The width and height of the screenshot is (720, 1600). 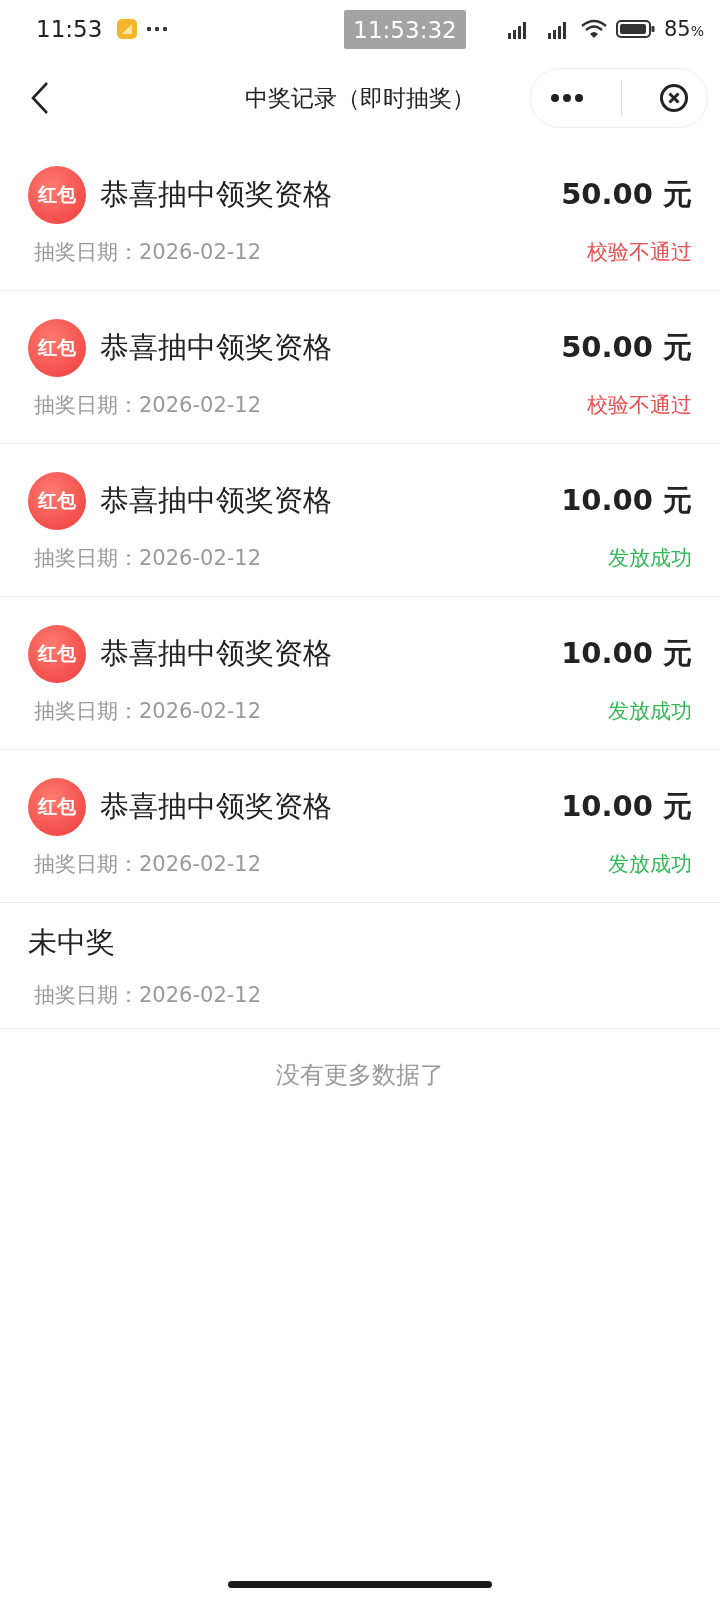 I want to click on page-title: 中奖记录（即时抽奖）, so click(x=360, y=98).